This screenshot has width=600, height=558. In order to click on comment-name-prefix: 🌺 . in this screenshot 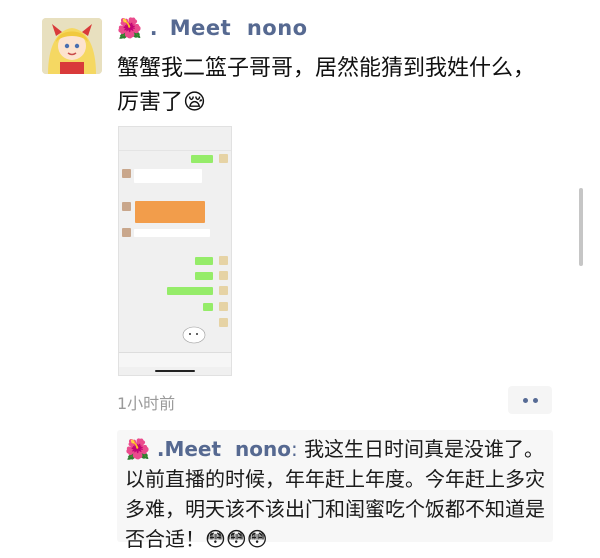, I will do `click(145, 449)`.